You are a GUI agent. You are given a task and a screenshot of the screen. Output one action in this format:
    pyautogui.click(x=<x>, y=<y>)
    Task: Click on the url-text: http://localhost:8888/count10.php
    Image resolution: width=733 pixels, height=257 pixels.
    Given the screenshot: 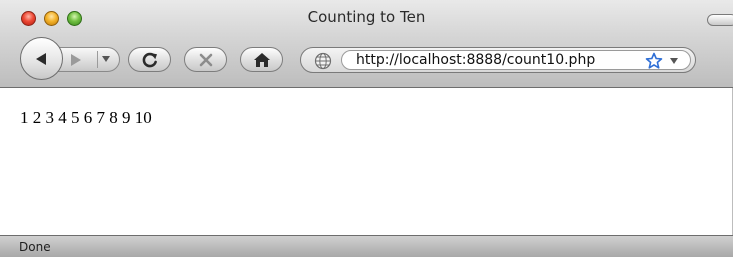 What is the action you would take?
    pyautogui.click(x=476, y=60)
    